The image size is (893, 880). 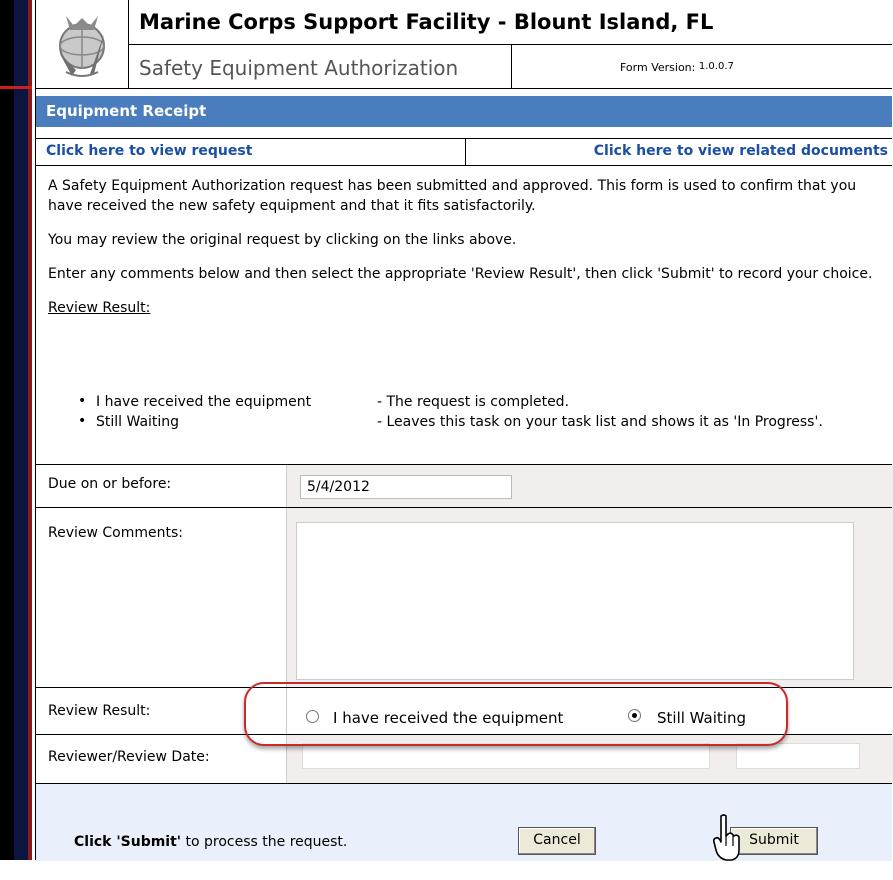 I want to click on links-divider, so click(x=465, y=152).